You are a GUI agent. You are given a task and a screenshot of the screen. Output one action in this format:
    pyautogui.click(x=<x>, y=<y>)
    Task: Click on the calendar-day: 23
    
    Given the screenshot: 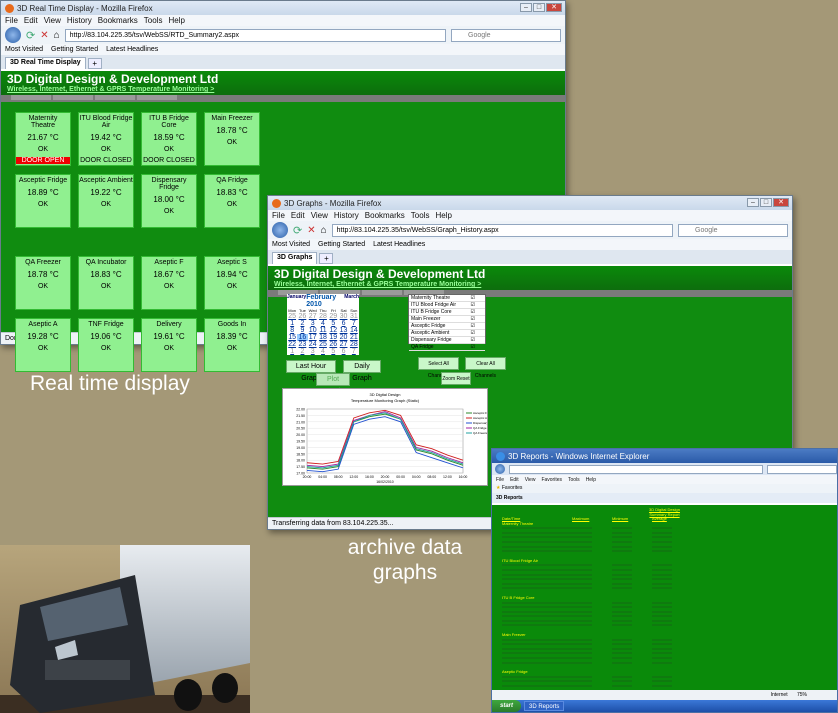 What is the action you would take?
    pyautogui.click(x=302, y=344)
    